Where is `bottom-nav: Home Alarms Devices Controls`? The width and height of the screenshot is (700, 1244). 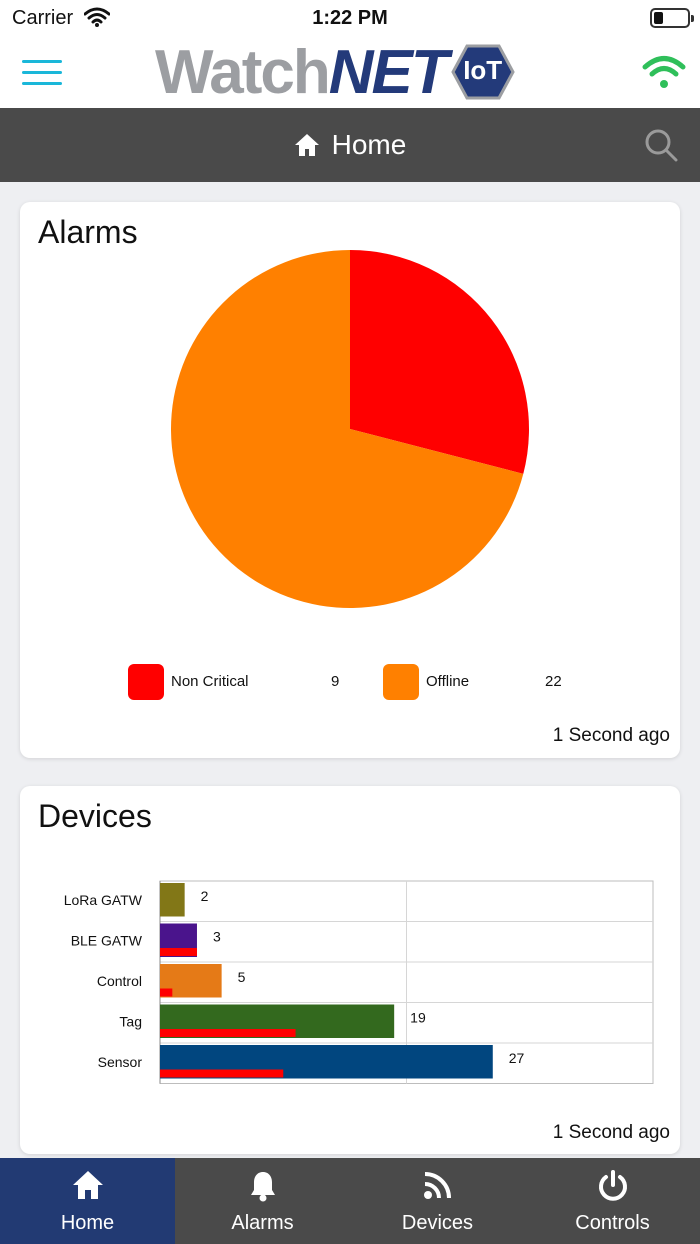
bottom-nav: Home Alarms Devices Controls is located at coordinates (350, 1201).